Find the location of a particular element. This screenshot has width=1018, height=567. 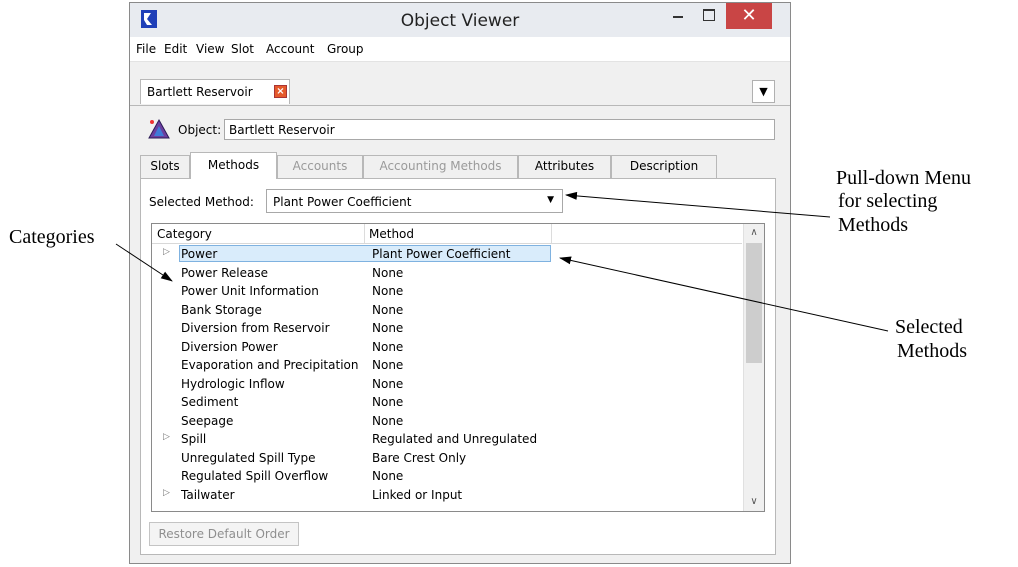

table-row: Sediment None is located at coordinates (447, 402).